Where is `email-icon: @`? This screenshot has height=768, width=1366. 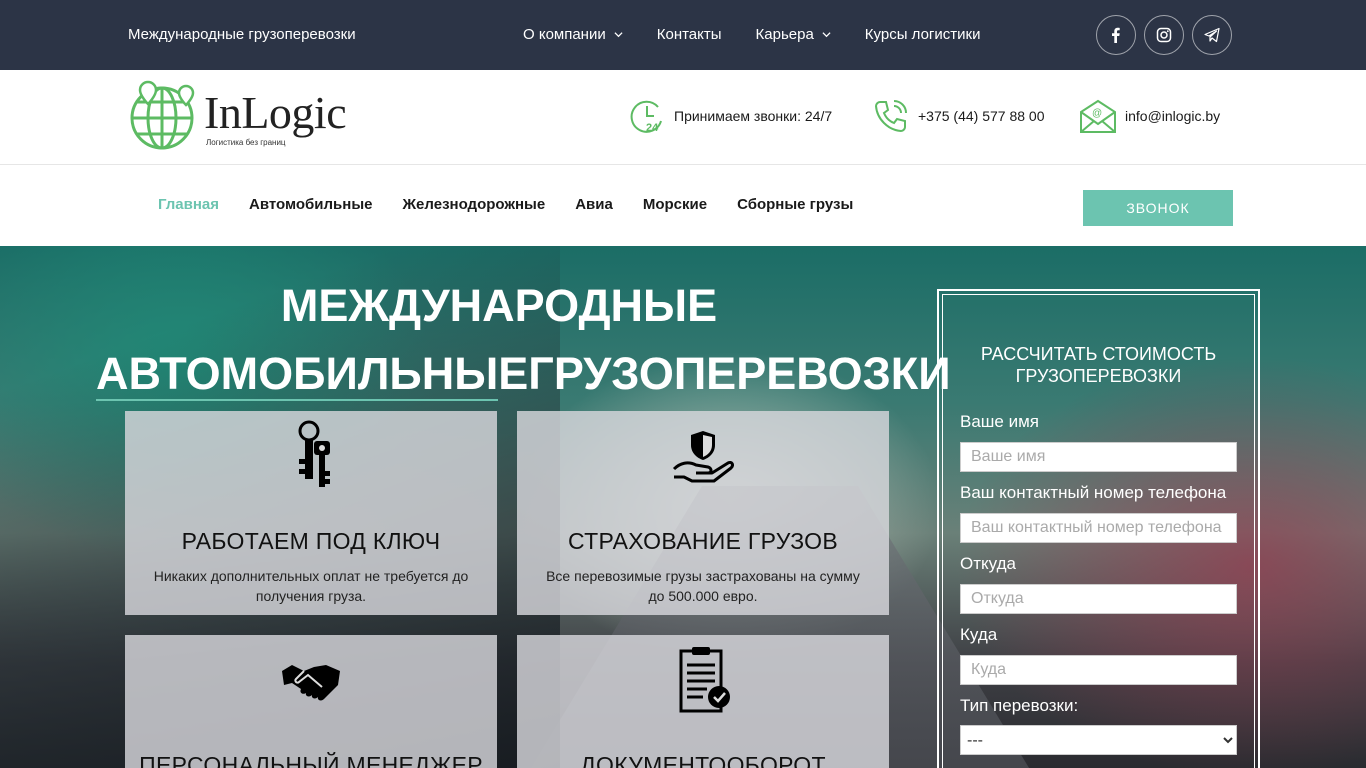
email-icon: @ is located at coordinates (1098, 116).